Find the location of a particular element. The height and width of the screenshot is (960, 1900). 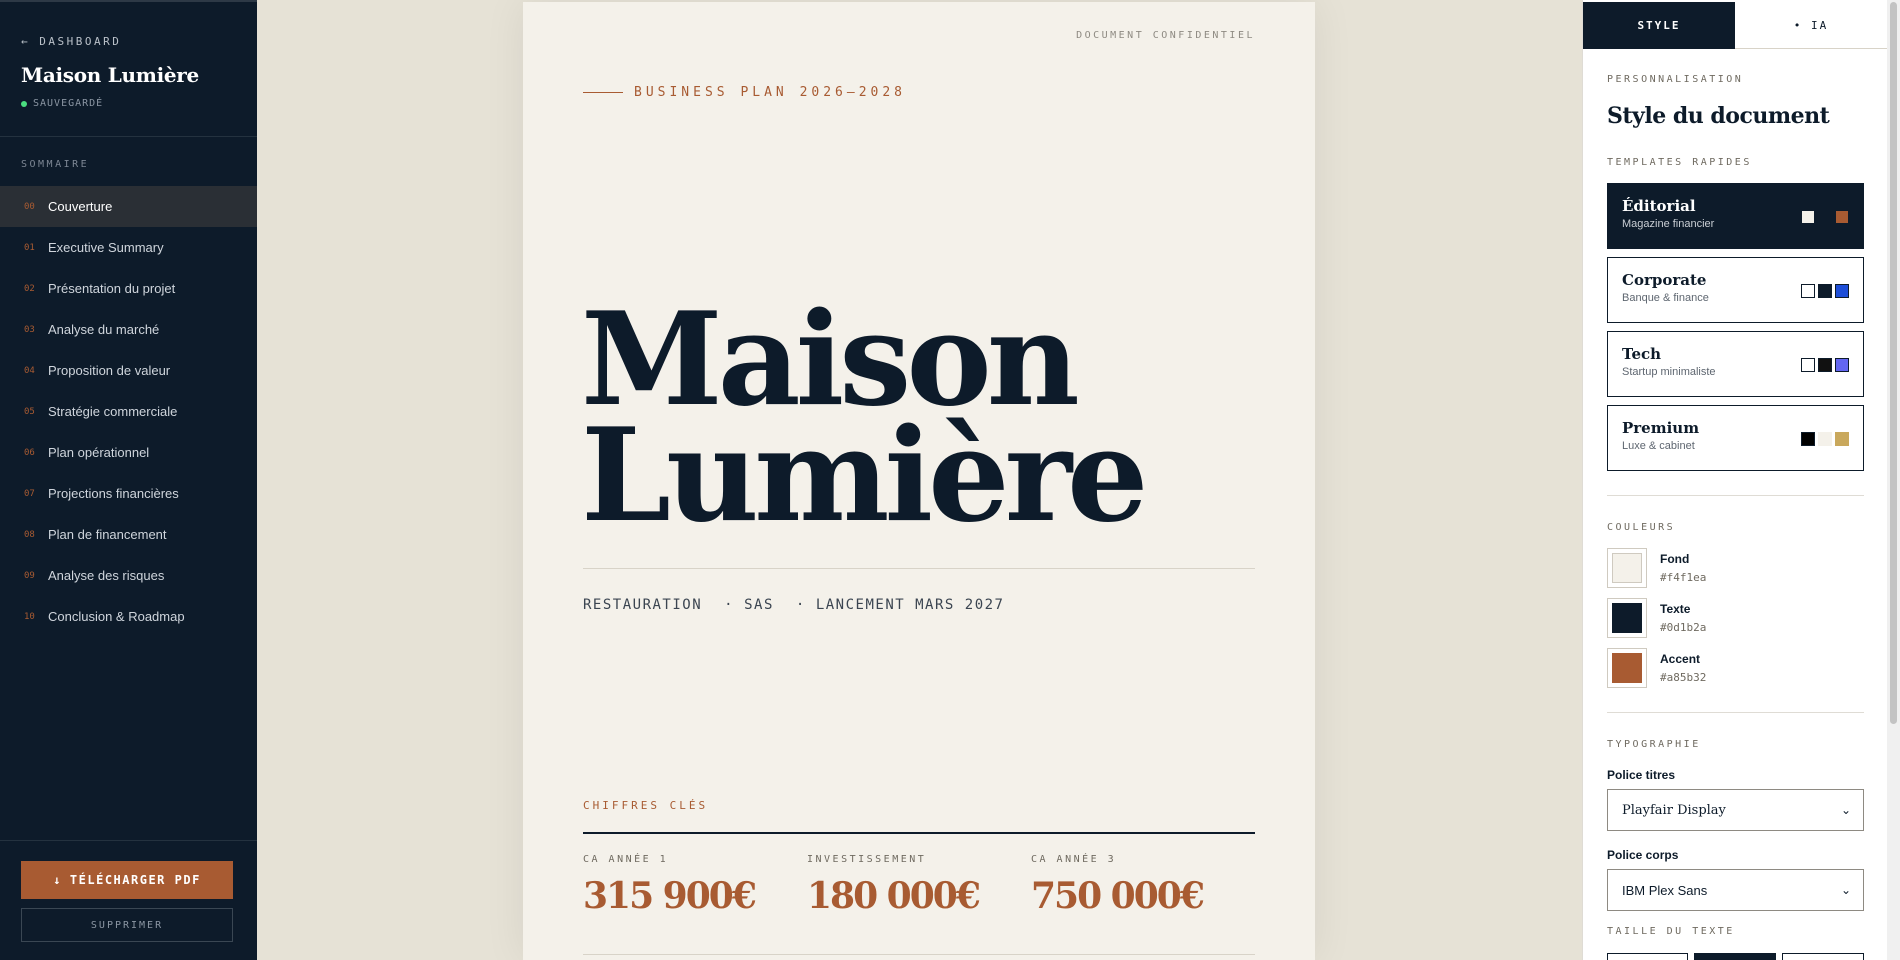

color-accent: Accent #a85b32 is located at coordinates (1735, 668).